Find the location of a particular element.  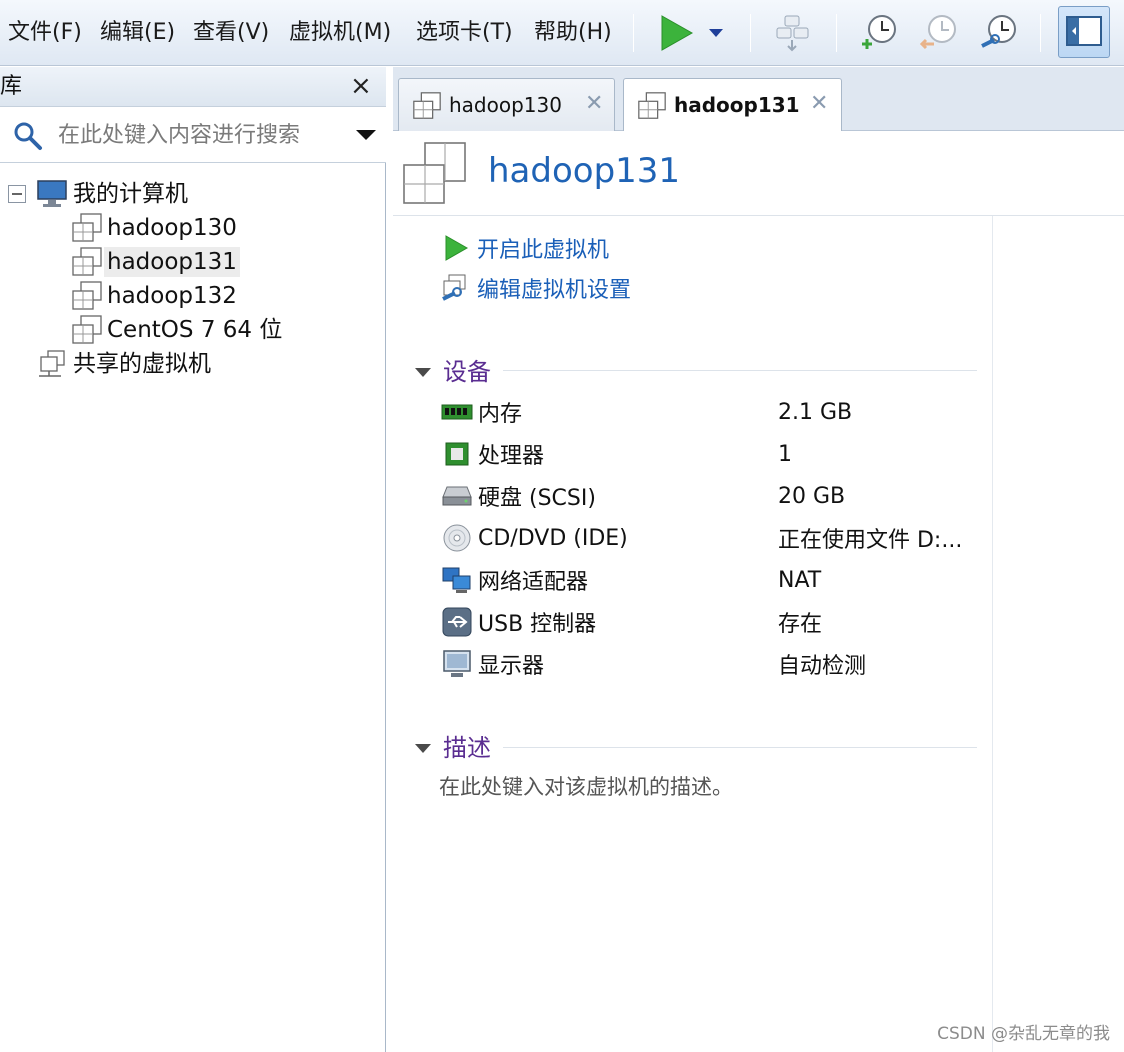

library-title: 库 is located at coordinates (11, 86).